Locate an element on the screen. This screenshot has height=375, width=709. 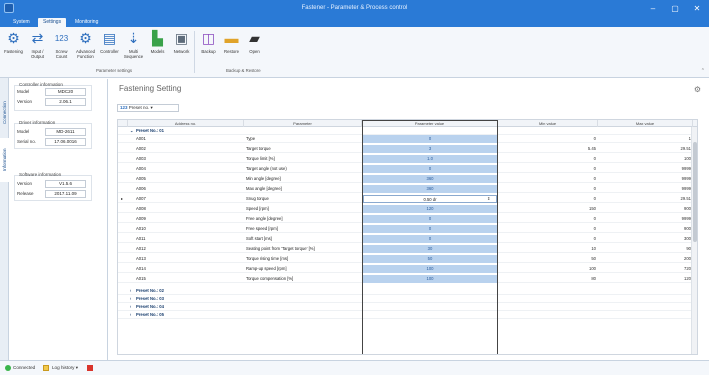
fastening-button: ⚙ Fastening is located at coordinates (13, 48).